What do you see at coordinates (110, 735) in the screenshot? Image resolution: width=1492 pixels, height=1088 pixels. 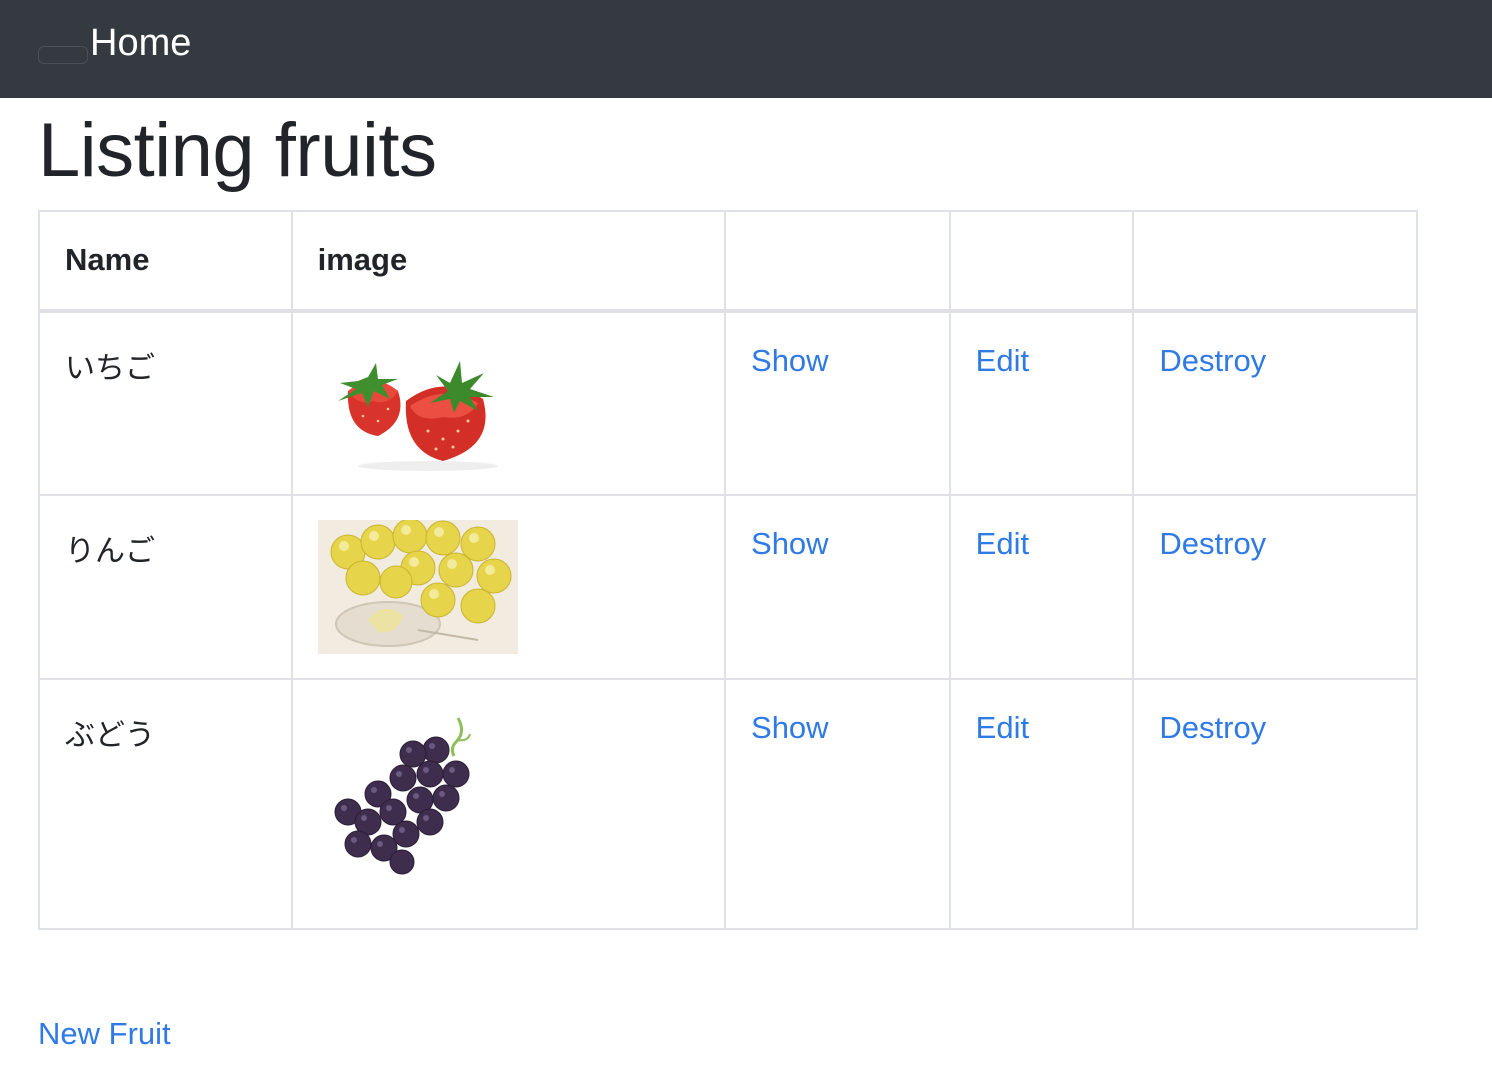 I see `fruit-name: ぶどう` at bounding box center [110, 735].